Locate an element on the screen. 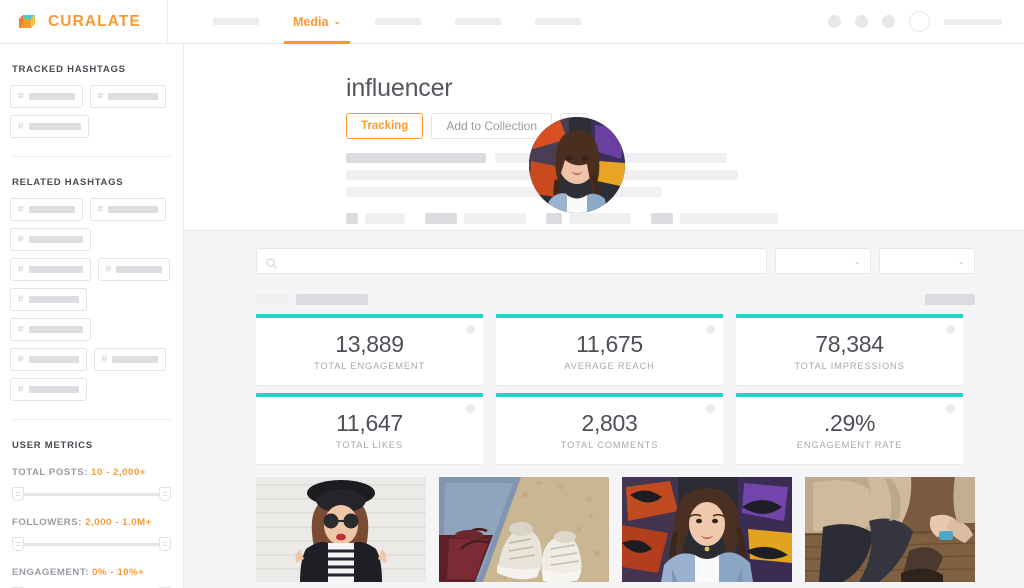 The image size is (1024, 588). brand-name: CURALATE is located at coordinates (94, 21).